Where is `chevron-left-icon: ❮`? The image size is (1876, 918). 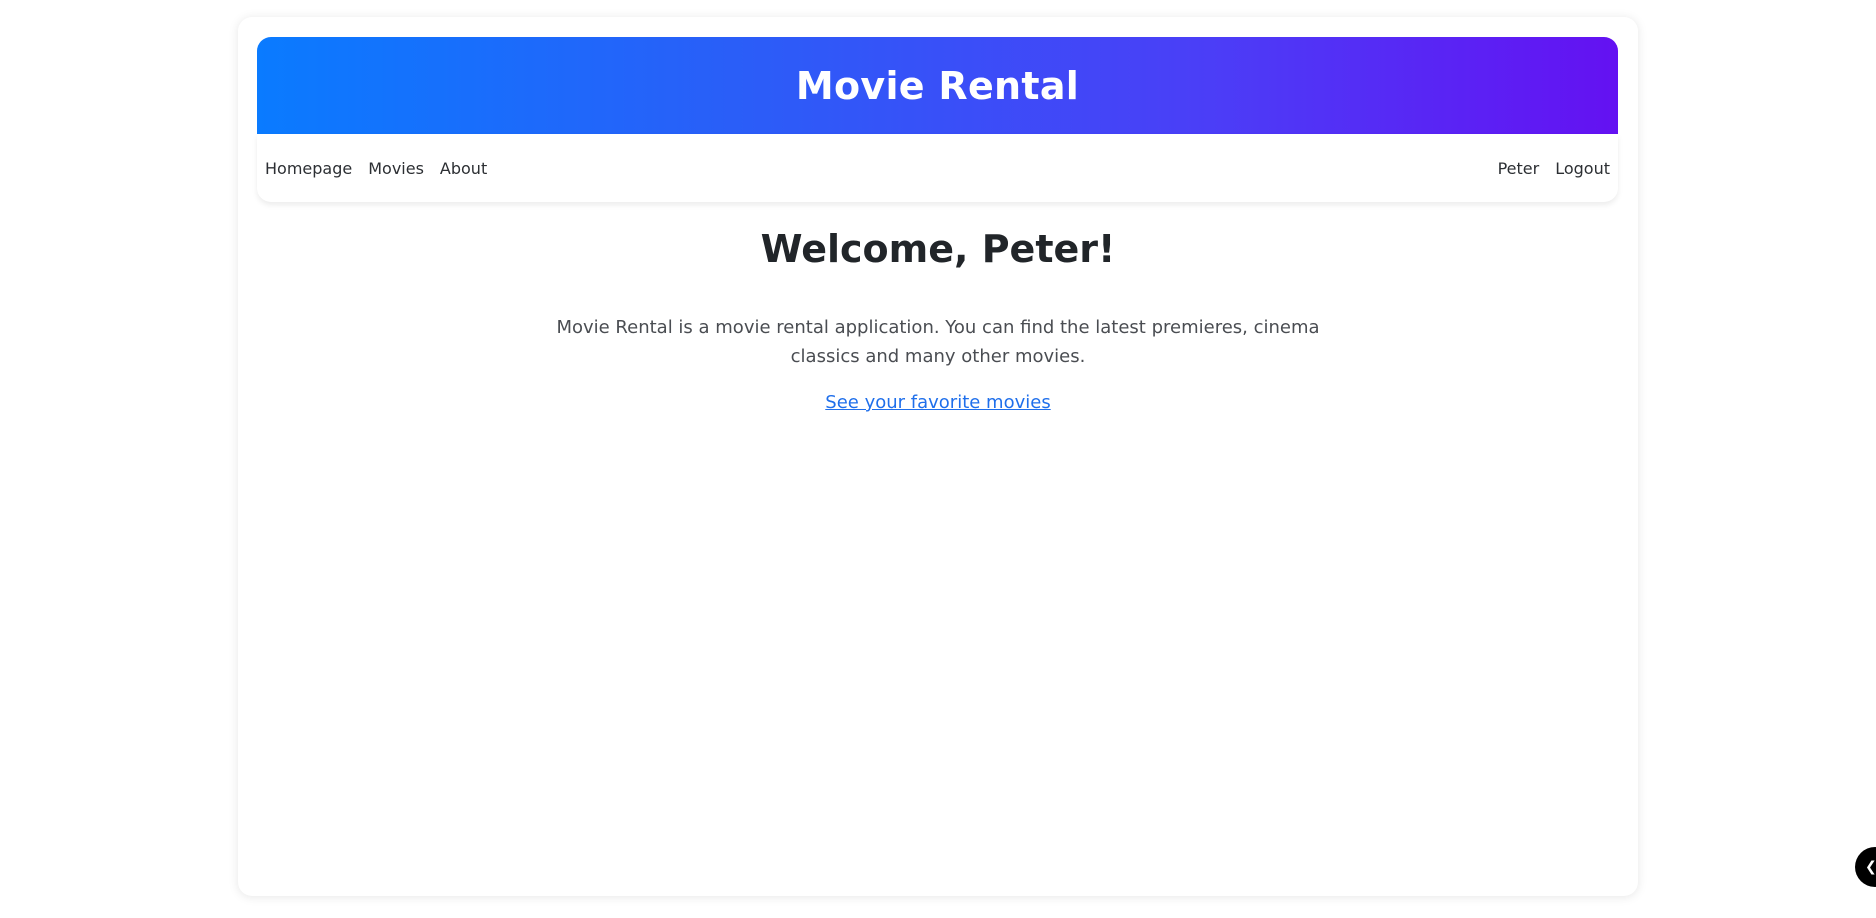 chevron-left-icon: ❮ is located at coordinates (1865, 867).